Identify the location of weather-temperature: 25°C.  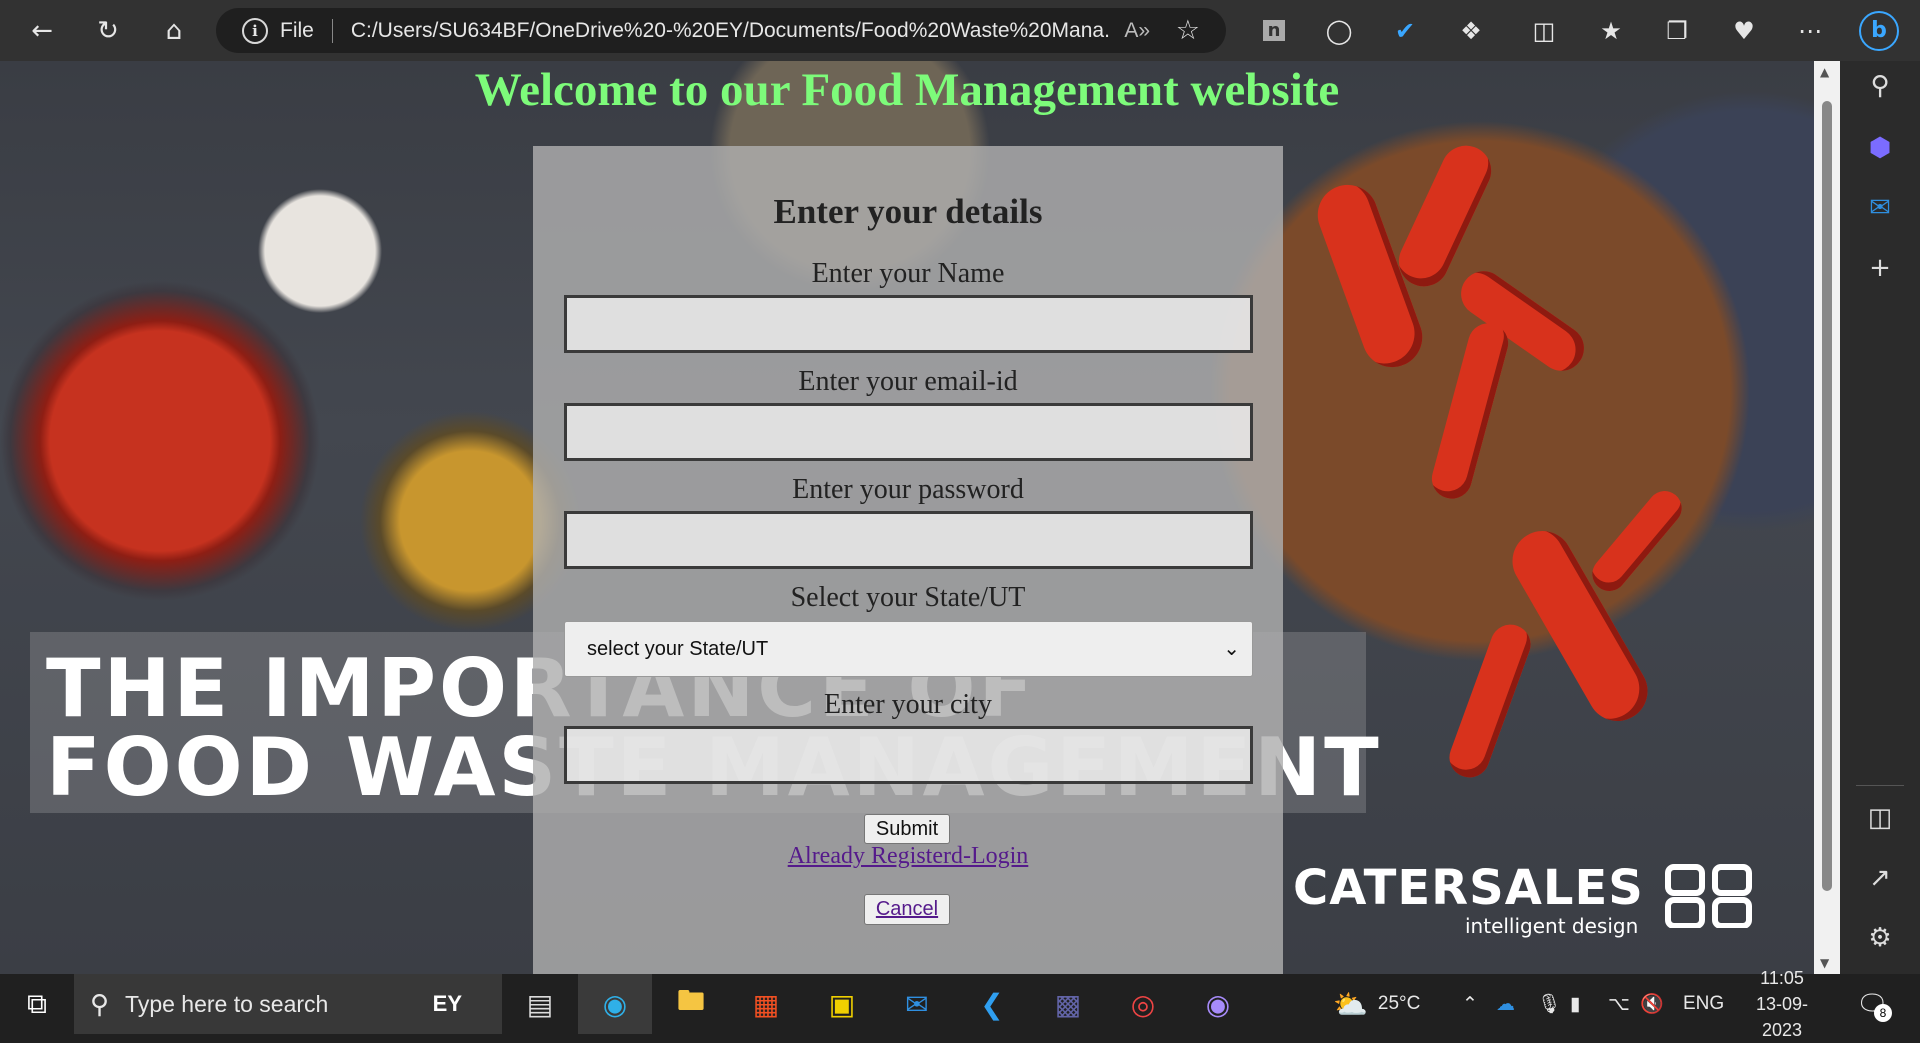
(1399, 1003).